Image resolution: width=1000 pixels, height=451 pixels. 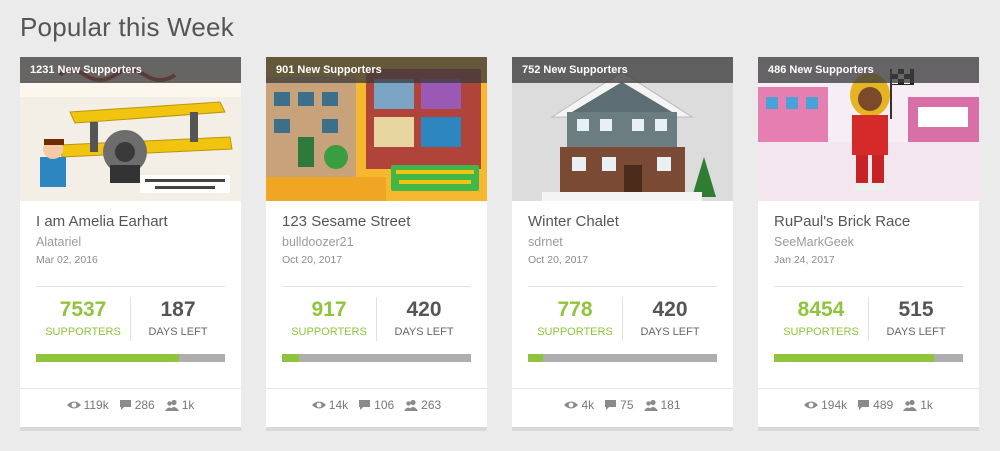 What do you see at coordinates (130, 129) in the screenshot?
I see `project-thumbnail: 1231 New Supporters` at bounding box center [130, 129].